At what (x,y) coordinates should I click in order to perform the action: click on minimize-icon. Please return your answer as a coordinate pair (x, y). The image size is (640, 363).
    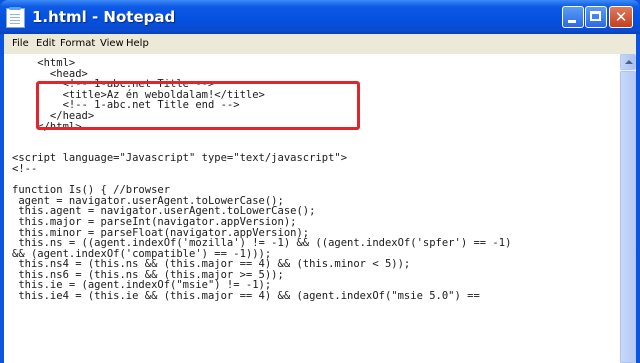
    Looking at the image, I should click on (572, 21).